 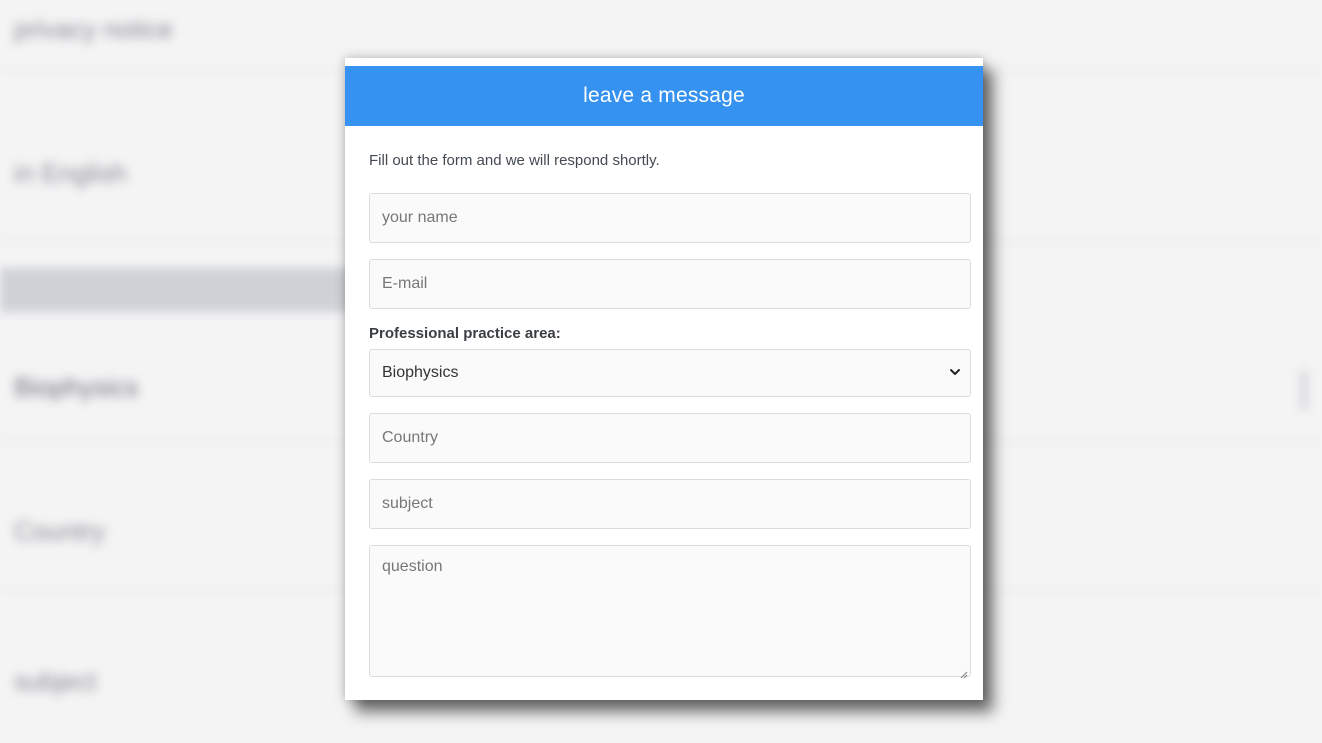 I want to click on email-input, so click(x=670, y=284).